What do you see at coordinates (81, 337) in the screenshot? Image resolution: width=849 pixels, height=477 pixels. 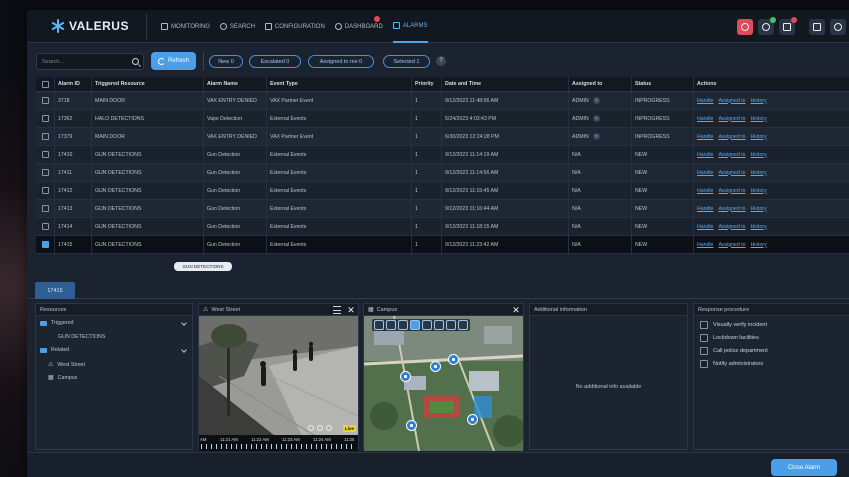 I see `tree-item-gun-detections: GUN DETECTIONS` at bounding box center [81, 337].